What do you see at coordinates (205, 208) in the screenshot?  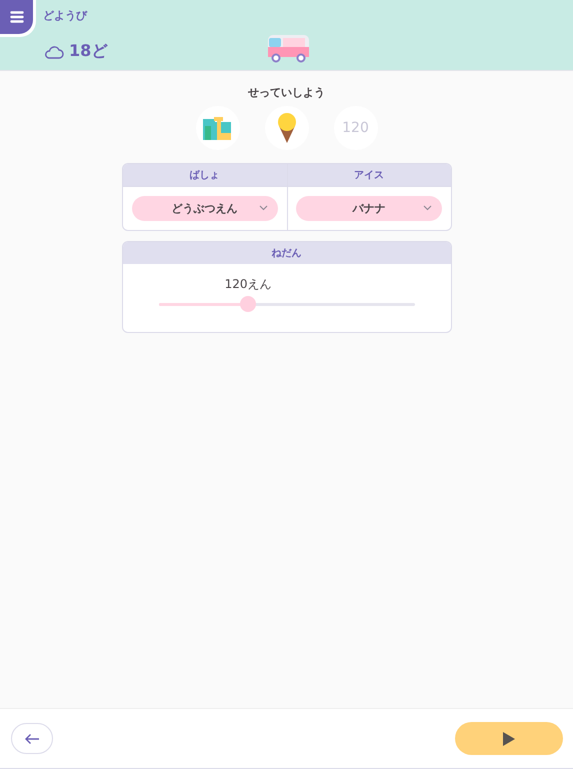 I see `dropdown: どうぶつえん` at bounding box center [205, 208].